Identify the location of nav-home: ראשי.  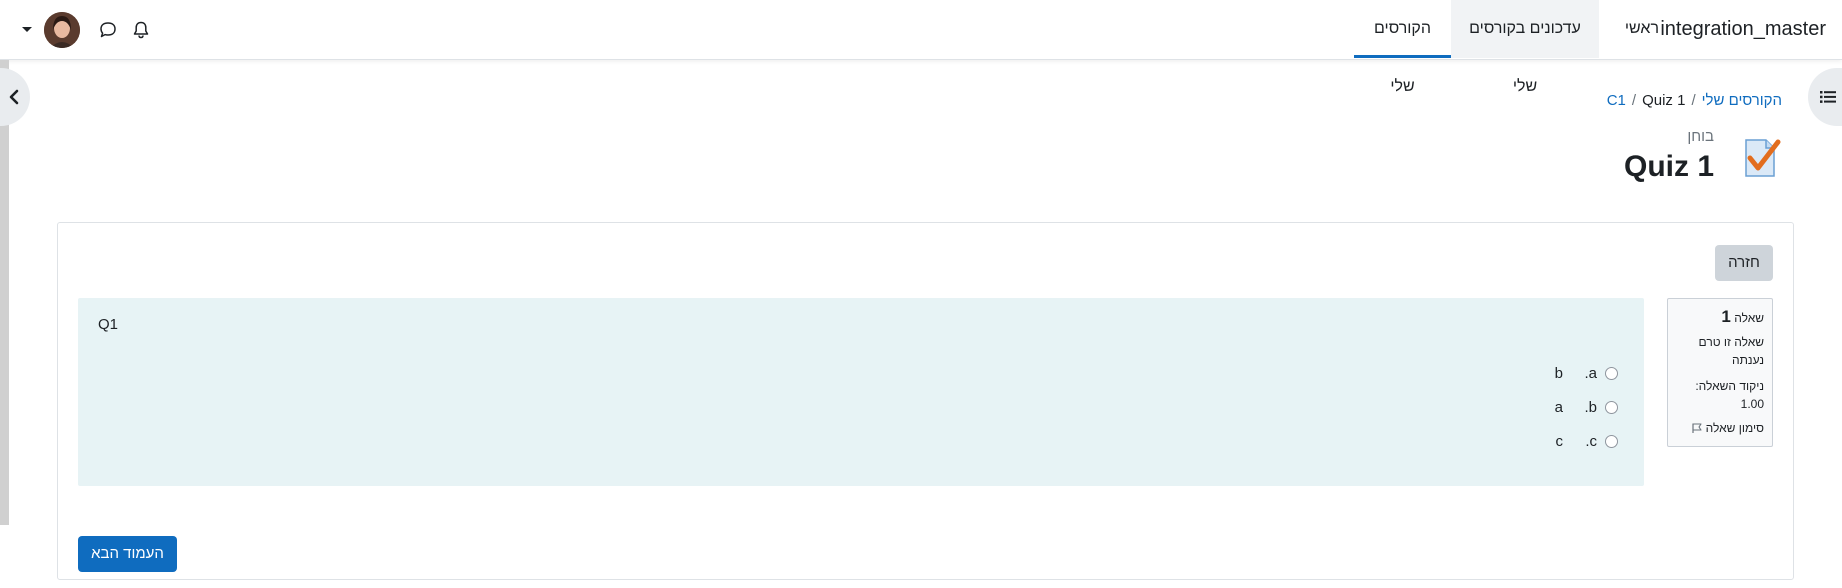
(1642, 29).